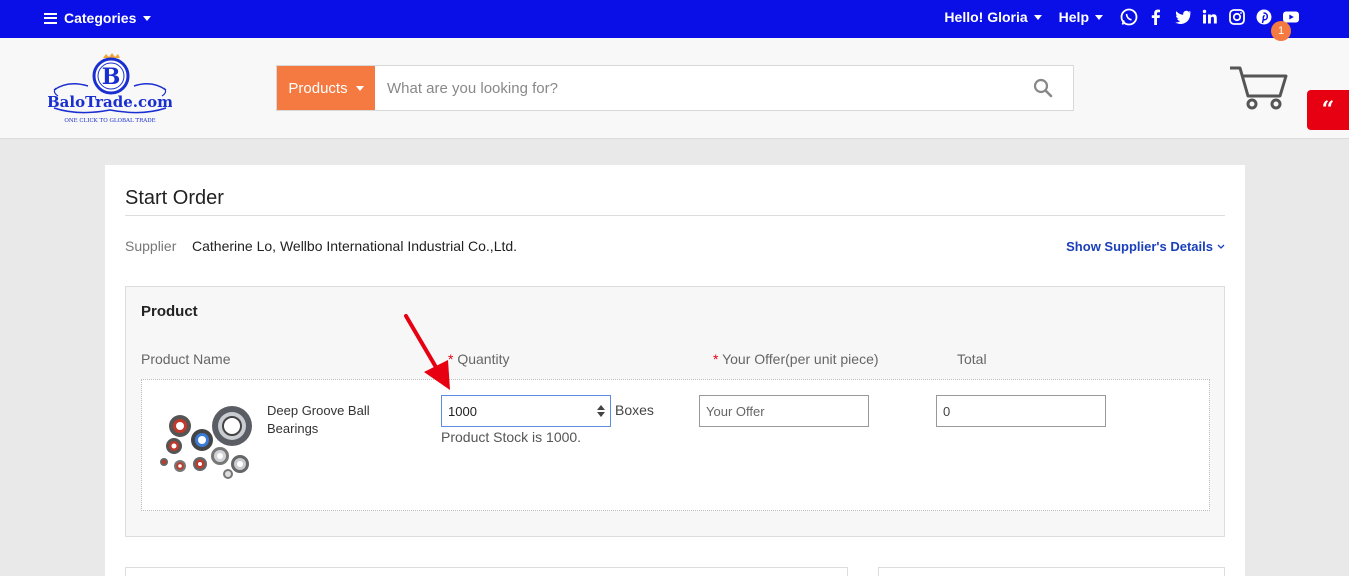  I want to click on svg-text: B, so click(111, 77).